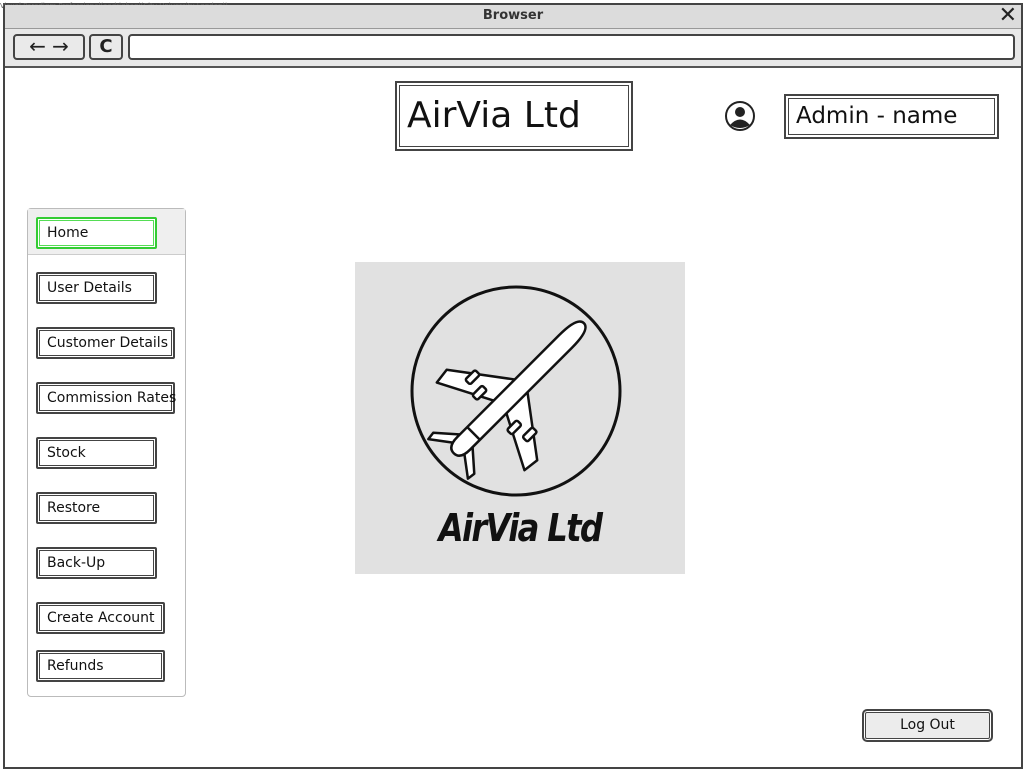 This screenshot has width=1030, height=774. Describe the element at coordinates (891, 116) in the screenshot. I see `admin-name-label: Admin - name` at that location.